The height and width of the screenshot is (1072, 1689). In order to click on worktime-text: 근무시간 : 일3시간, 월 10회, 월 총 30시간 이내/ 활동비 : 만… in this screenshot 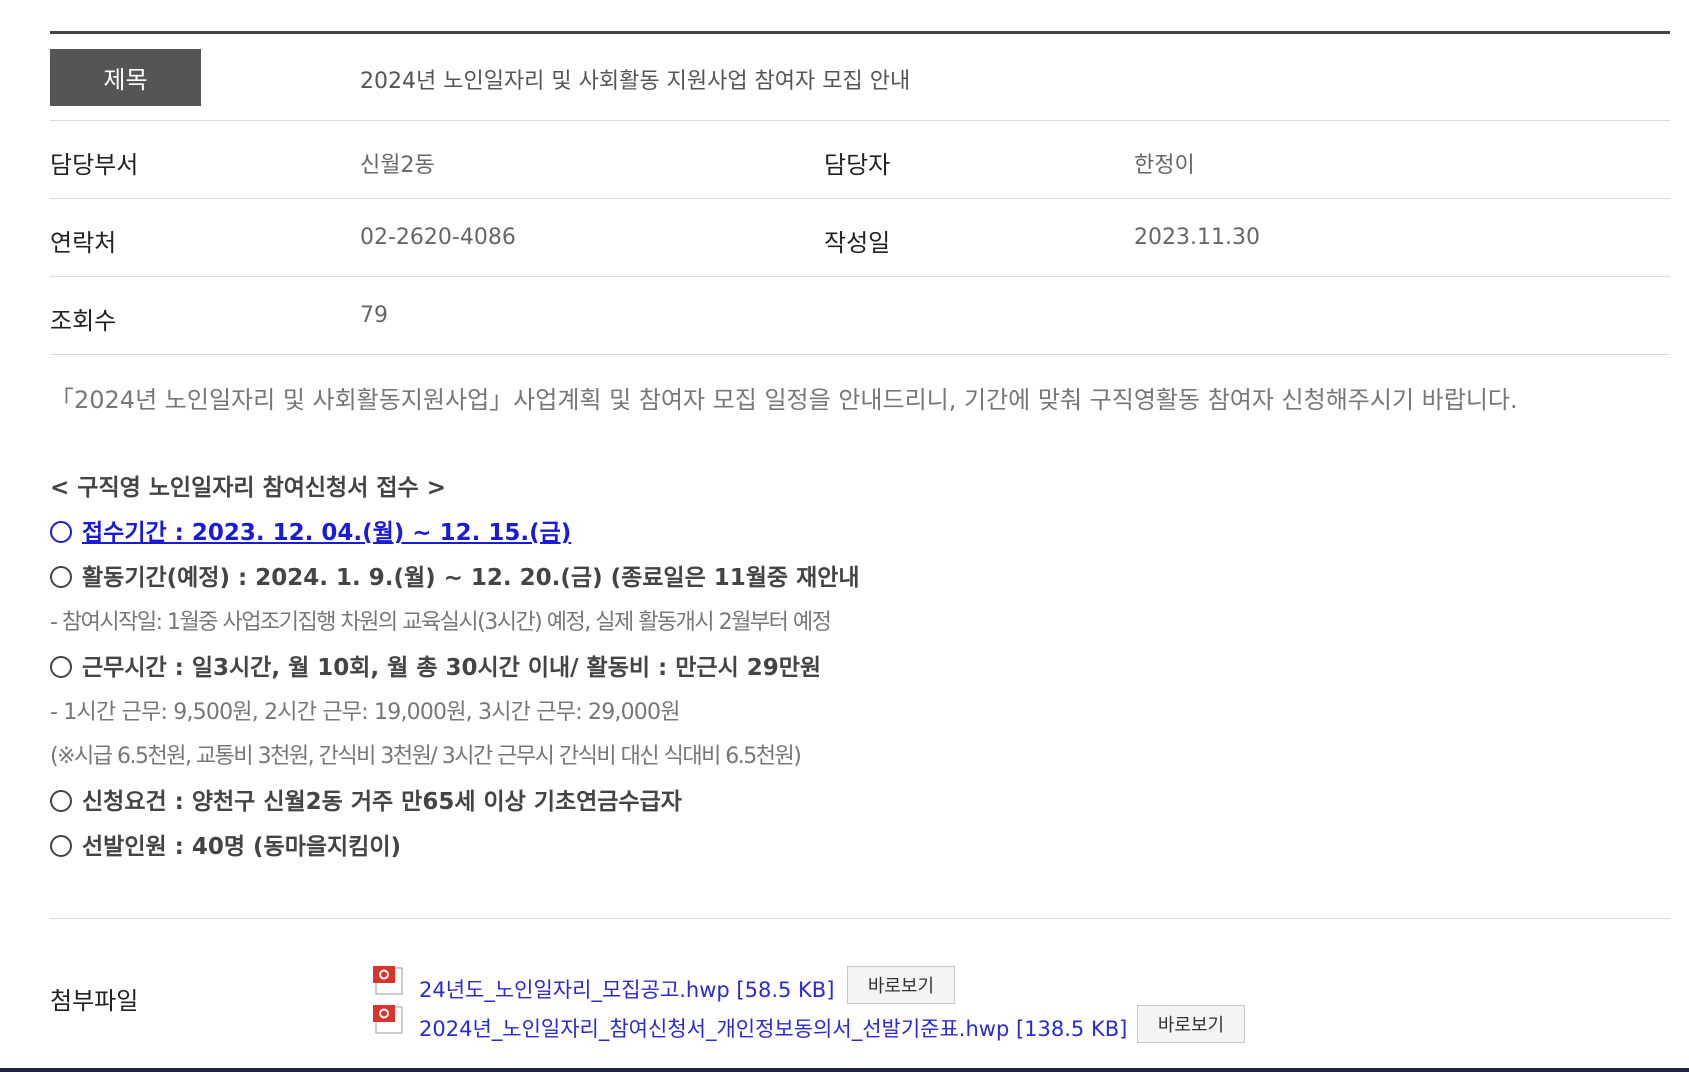, I will do `click(452, 668)`.